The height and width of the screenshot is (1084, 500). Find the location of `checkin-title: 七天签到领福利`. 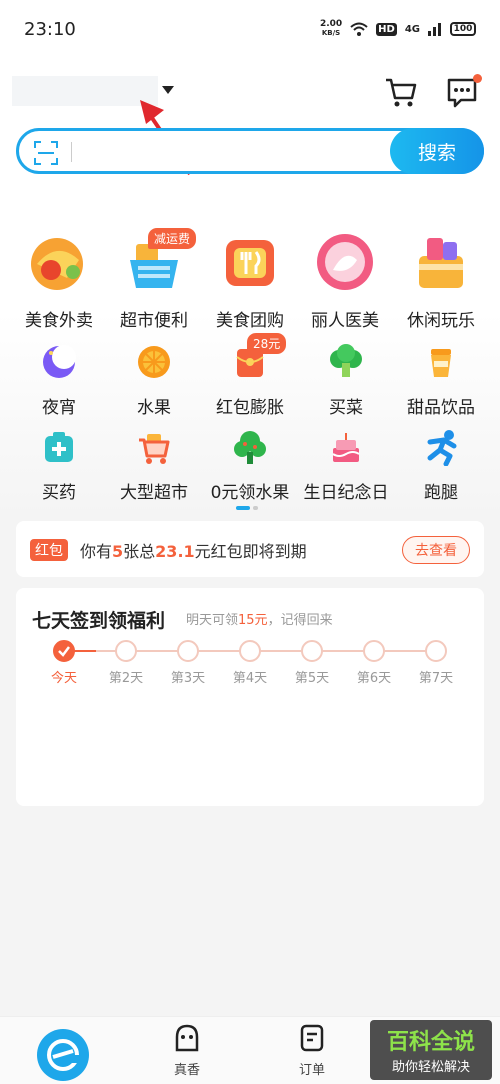

checkin-title: 七天签到领福利 is located at coordinates (99, 621).